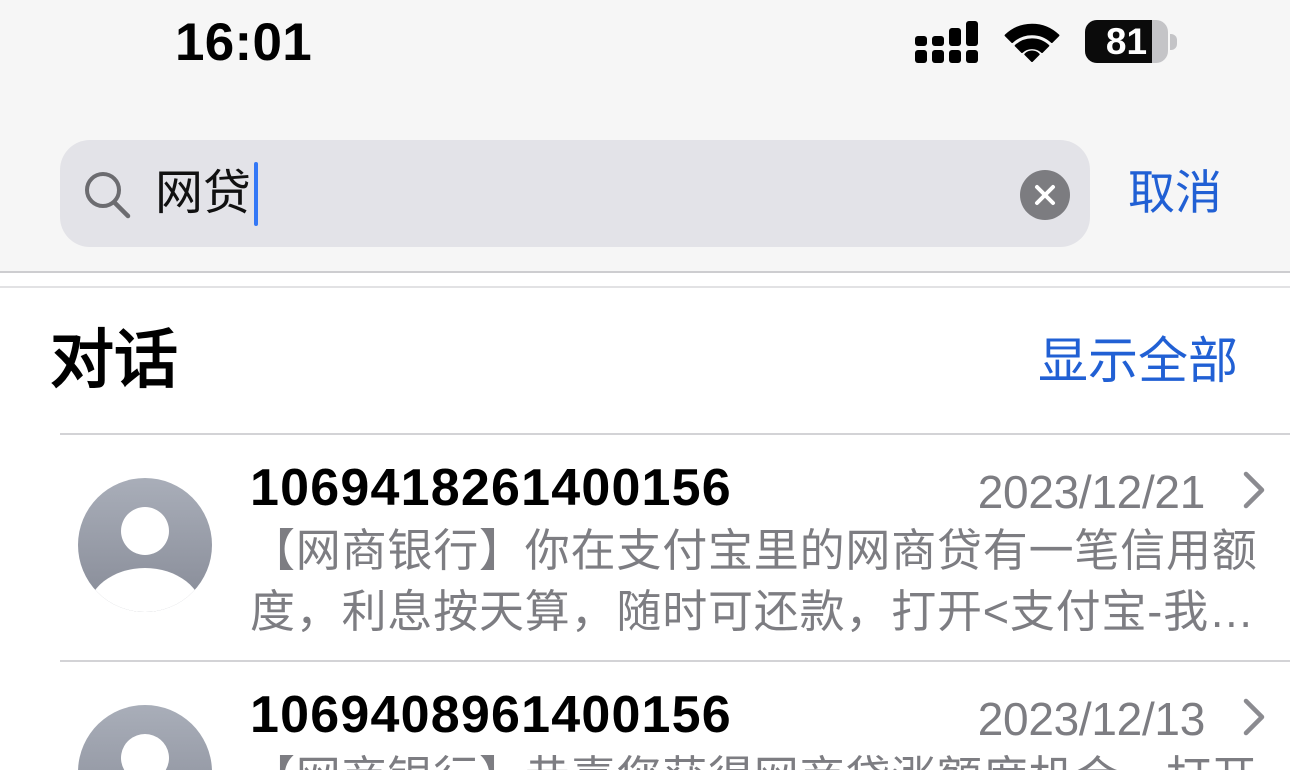 The height and width of the screenshot is (770, 1290). What do you see at coordinates (256, 194) in the screenshot?
I see `text-cursor` at bounding box center [256, 194].